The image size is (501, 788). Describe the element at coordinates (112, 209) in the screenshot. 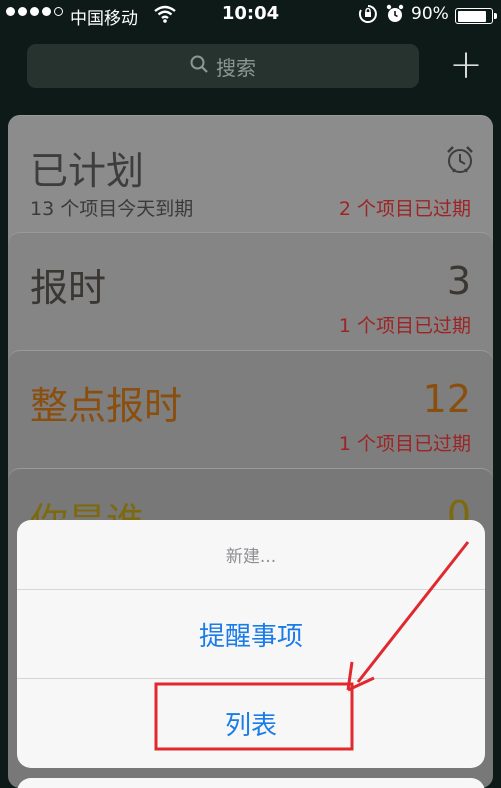

I see `list-subtitle: 13 个项目今天到期` at that location.